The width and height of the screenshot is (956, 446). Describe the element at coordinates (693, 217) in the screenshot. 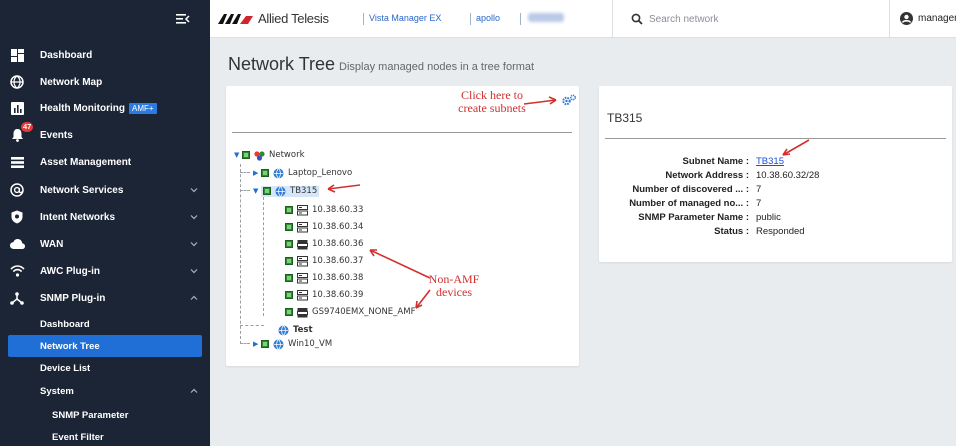

I see `detail-key: SNMP Parameter Name :` at that location.